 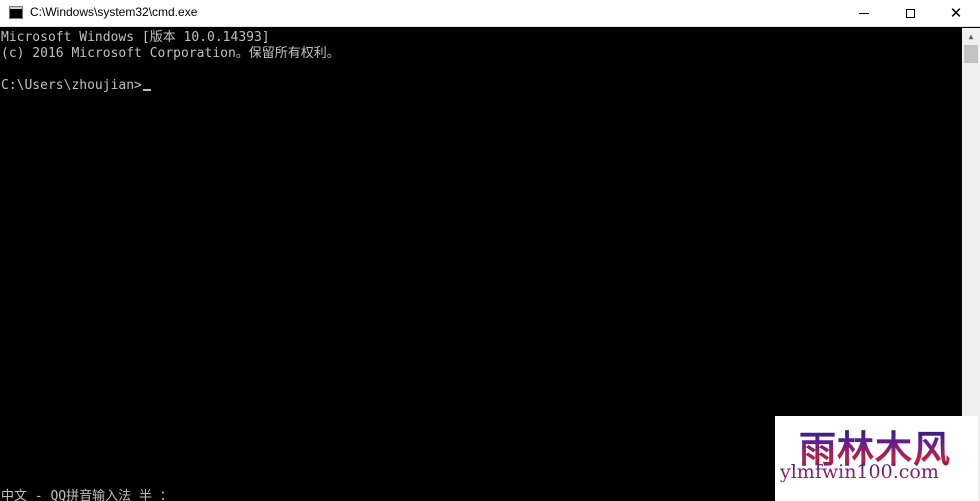 I want to click on maximize-icon, so click(x=910, y=13).